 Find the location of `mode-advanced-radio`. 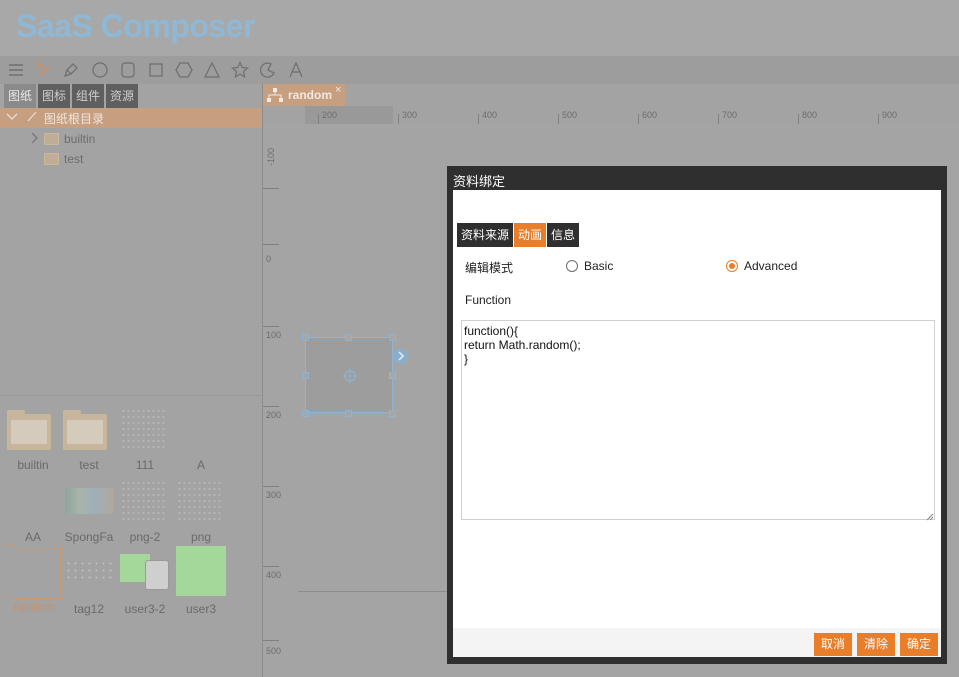

mode-advanced-radio is located at coordinates (732, 266).